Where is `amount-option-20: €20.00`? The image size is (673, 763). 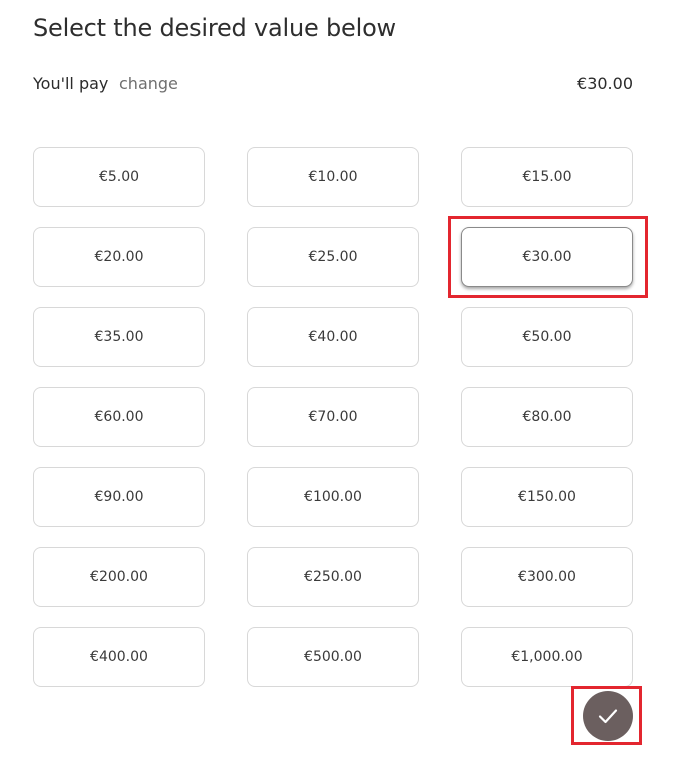
amount-option-20: €20.00 is located at coordinates (119, 257).